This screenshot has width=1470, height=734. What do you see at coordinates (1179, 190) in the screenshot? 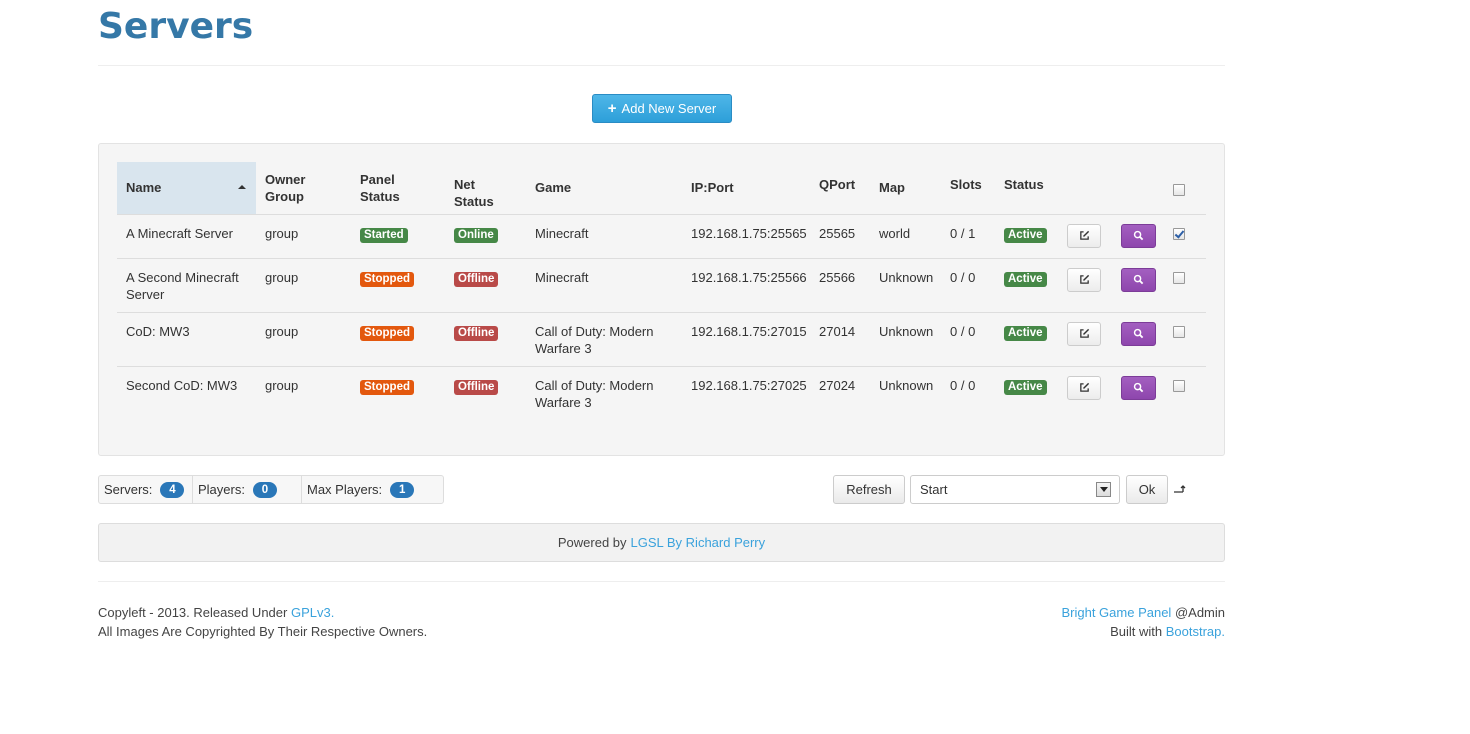
I see `select-all-checkbox` at bounding box center [1179, 190].